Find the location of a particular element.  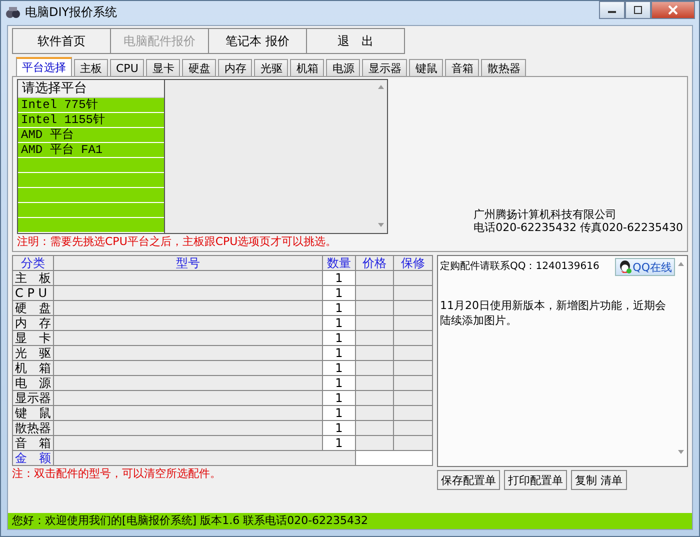

tab: 平台选择 is located at coordinates (44, 66).